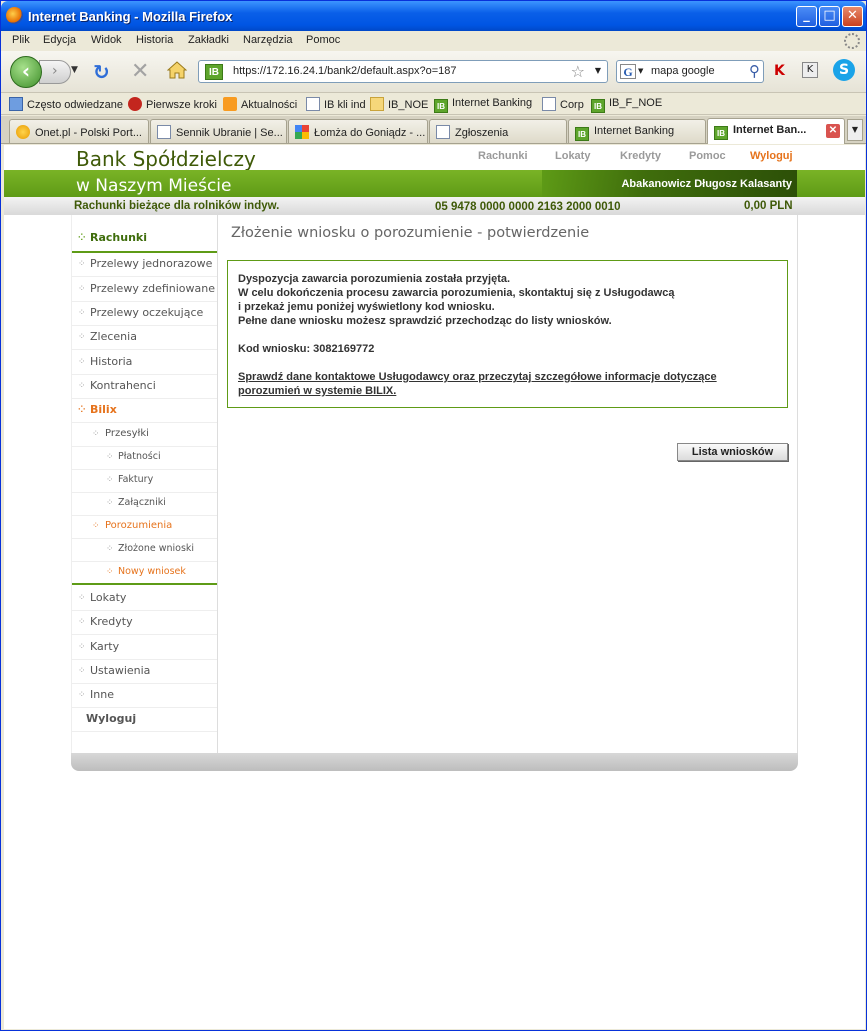 This screenshot has width=867, height=1031. What do you see at coordinates (572, 156) in the screenshot?
I see `top-nav-lokaty: Lokaty` at bounding box center [572, 156].